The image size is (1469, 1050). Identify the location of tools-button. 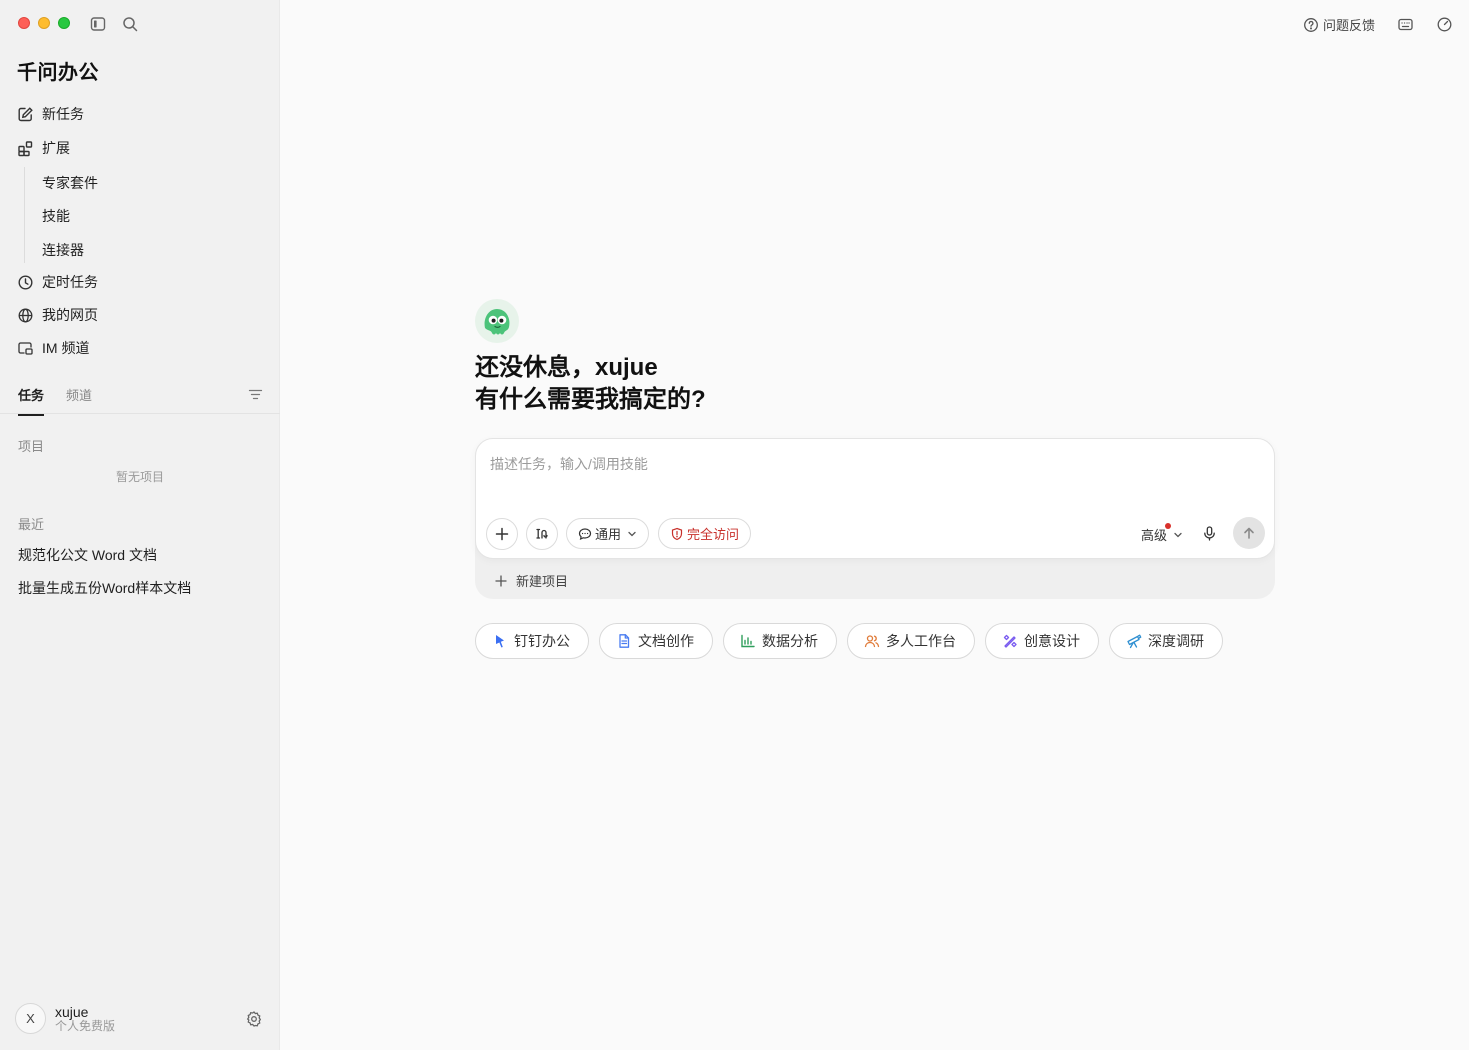
(542, 534).